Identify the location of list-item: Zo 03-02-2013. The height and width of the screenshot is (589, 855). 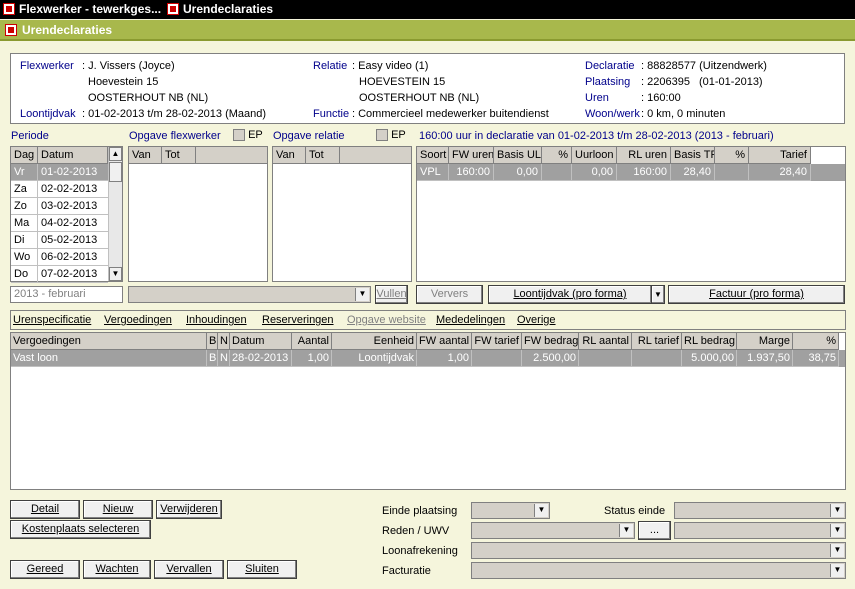
(66, 206).